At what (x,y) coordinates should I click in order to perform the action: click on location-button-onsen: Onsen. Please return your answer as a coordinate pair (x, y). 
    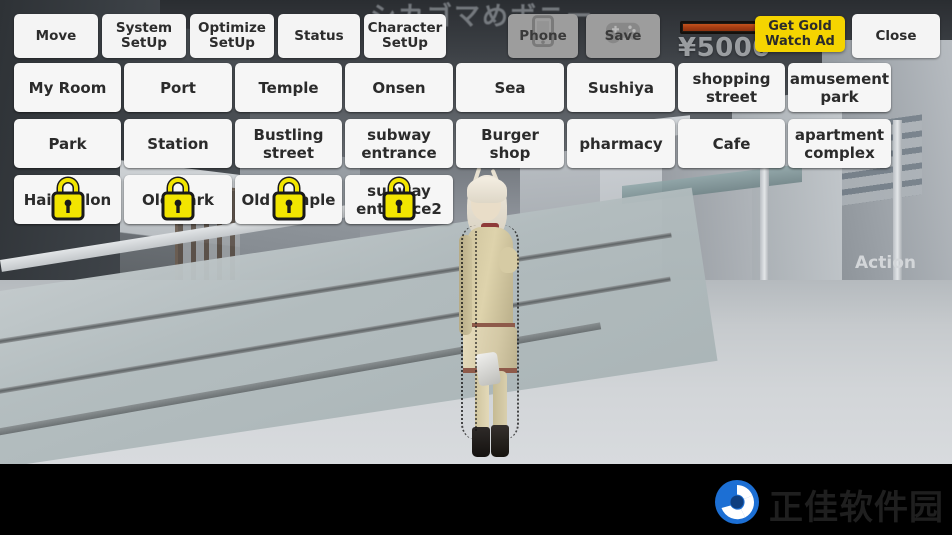
    Looking at the image, I should click on (399, 87).